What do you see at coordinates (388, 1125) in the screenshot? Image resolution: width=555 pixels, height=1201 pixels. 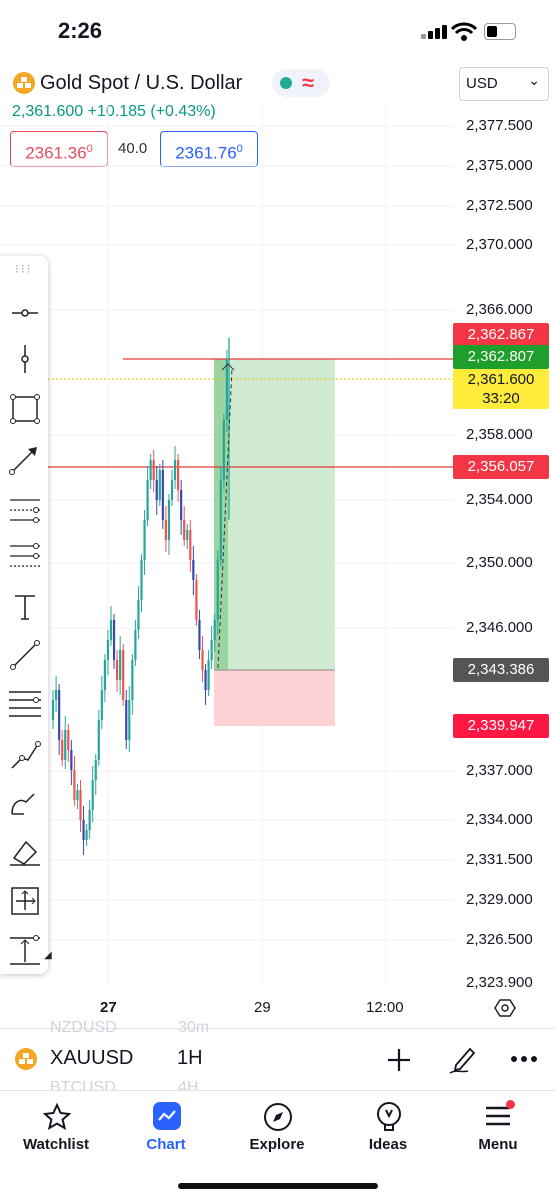 I see `nav-ideas: Ideas` at bounding box center [388, 1125].